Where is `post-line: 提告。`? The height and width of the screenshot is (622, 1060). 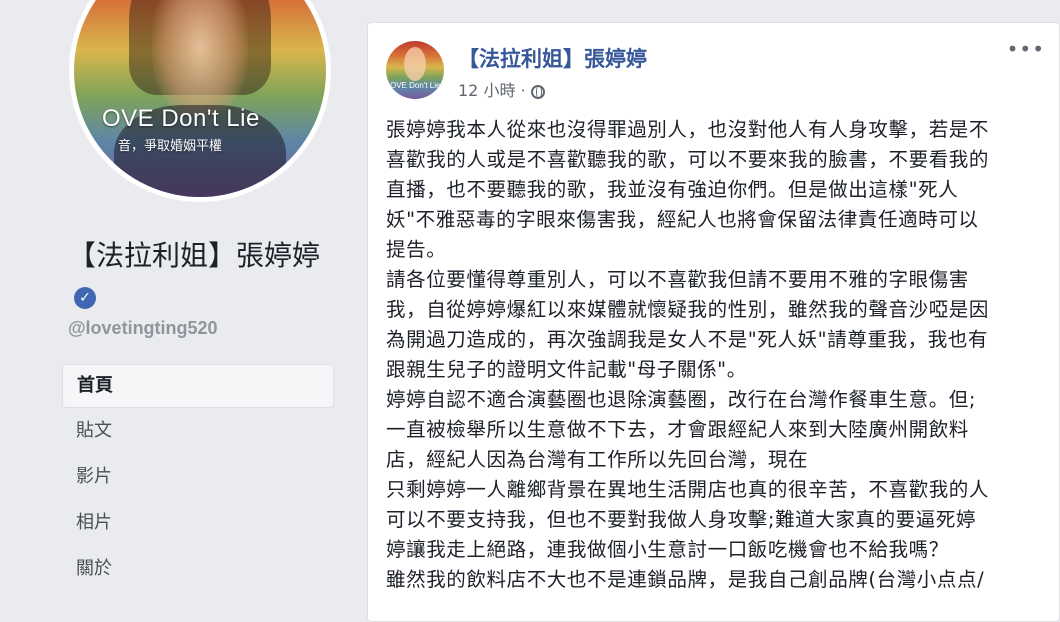
post-line: 提告。 is located at coordinates (416, 249).